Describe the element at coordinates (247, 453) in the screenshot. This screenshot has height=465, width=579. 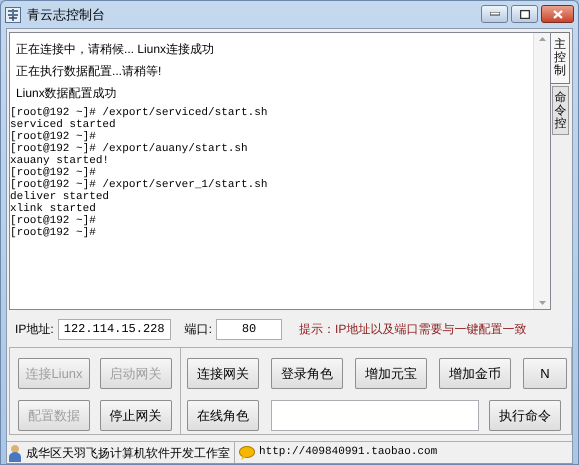
I see `chat-bubble-icon` at that location.